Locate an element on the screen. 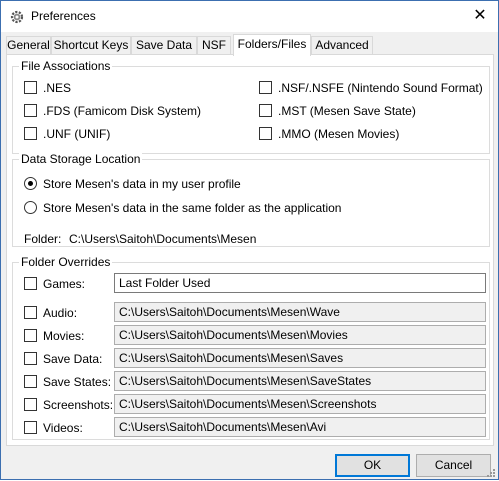 The image size is (499, 481). tab-save-data: Save Data is located at coordinates (164, 45).